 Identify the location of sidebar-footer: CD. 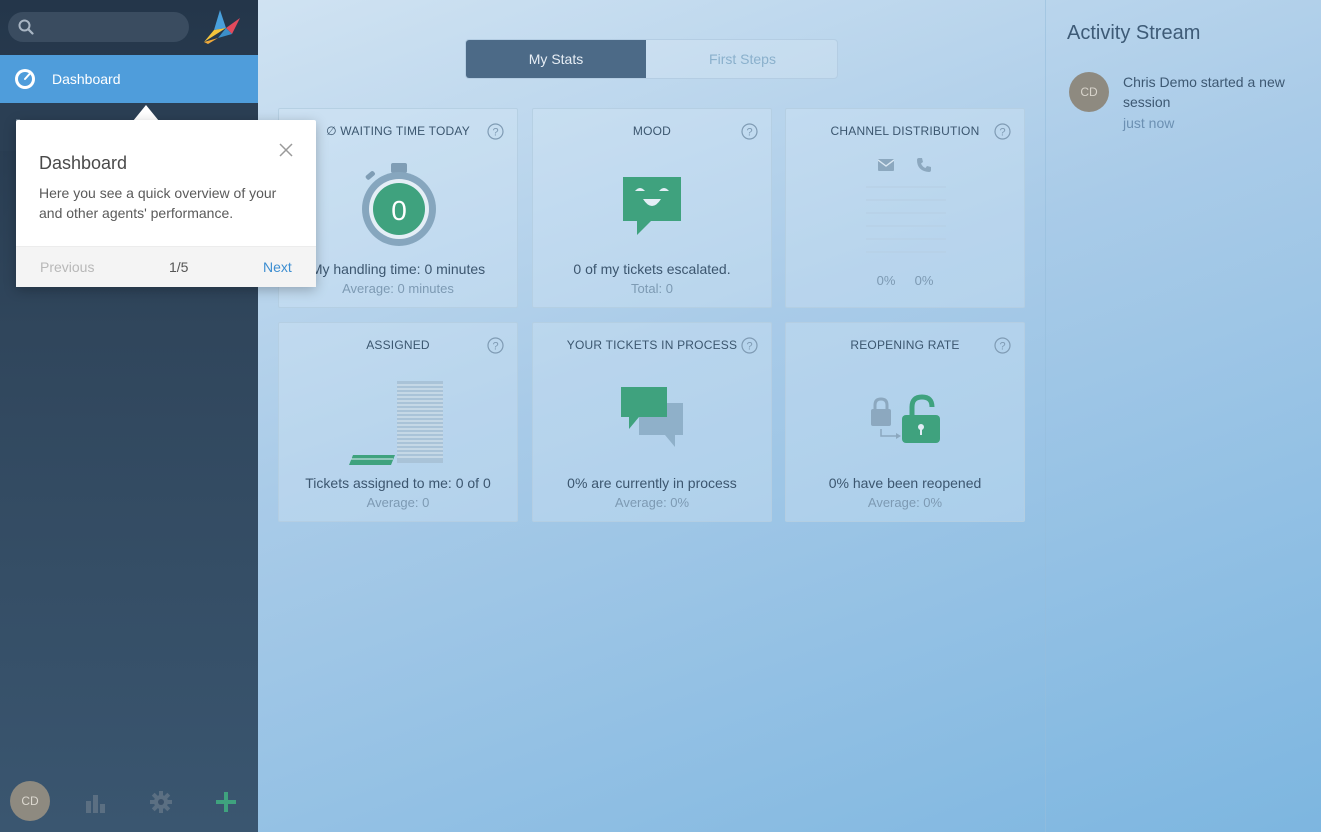
(129, 801).